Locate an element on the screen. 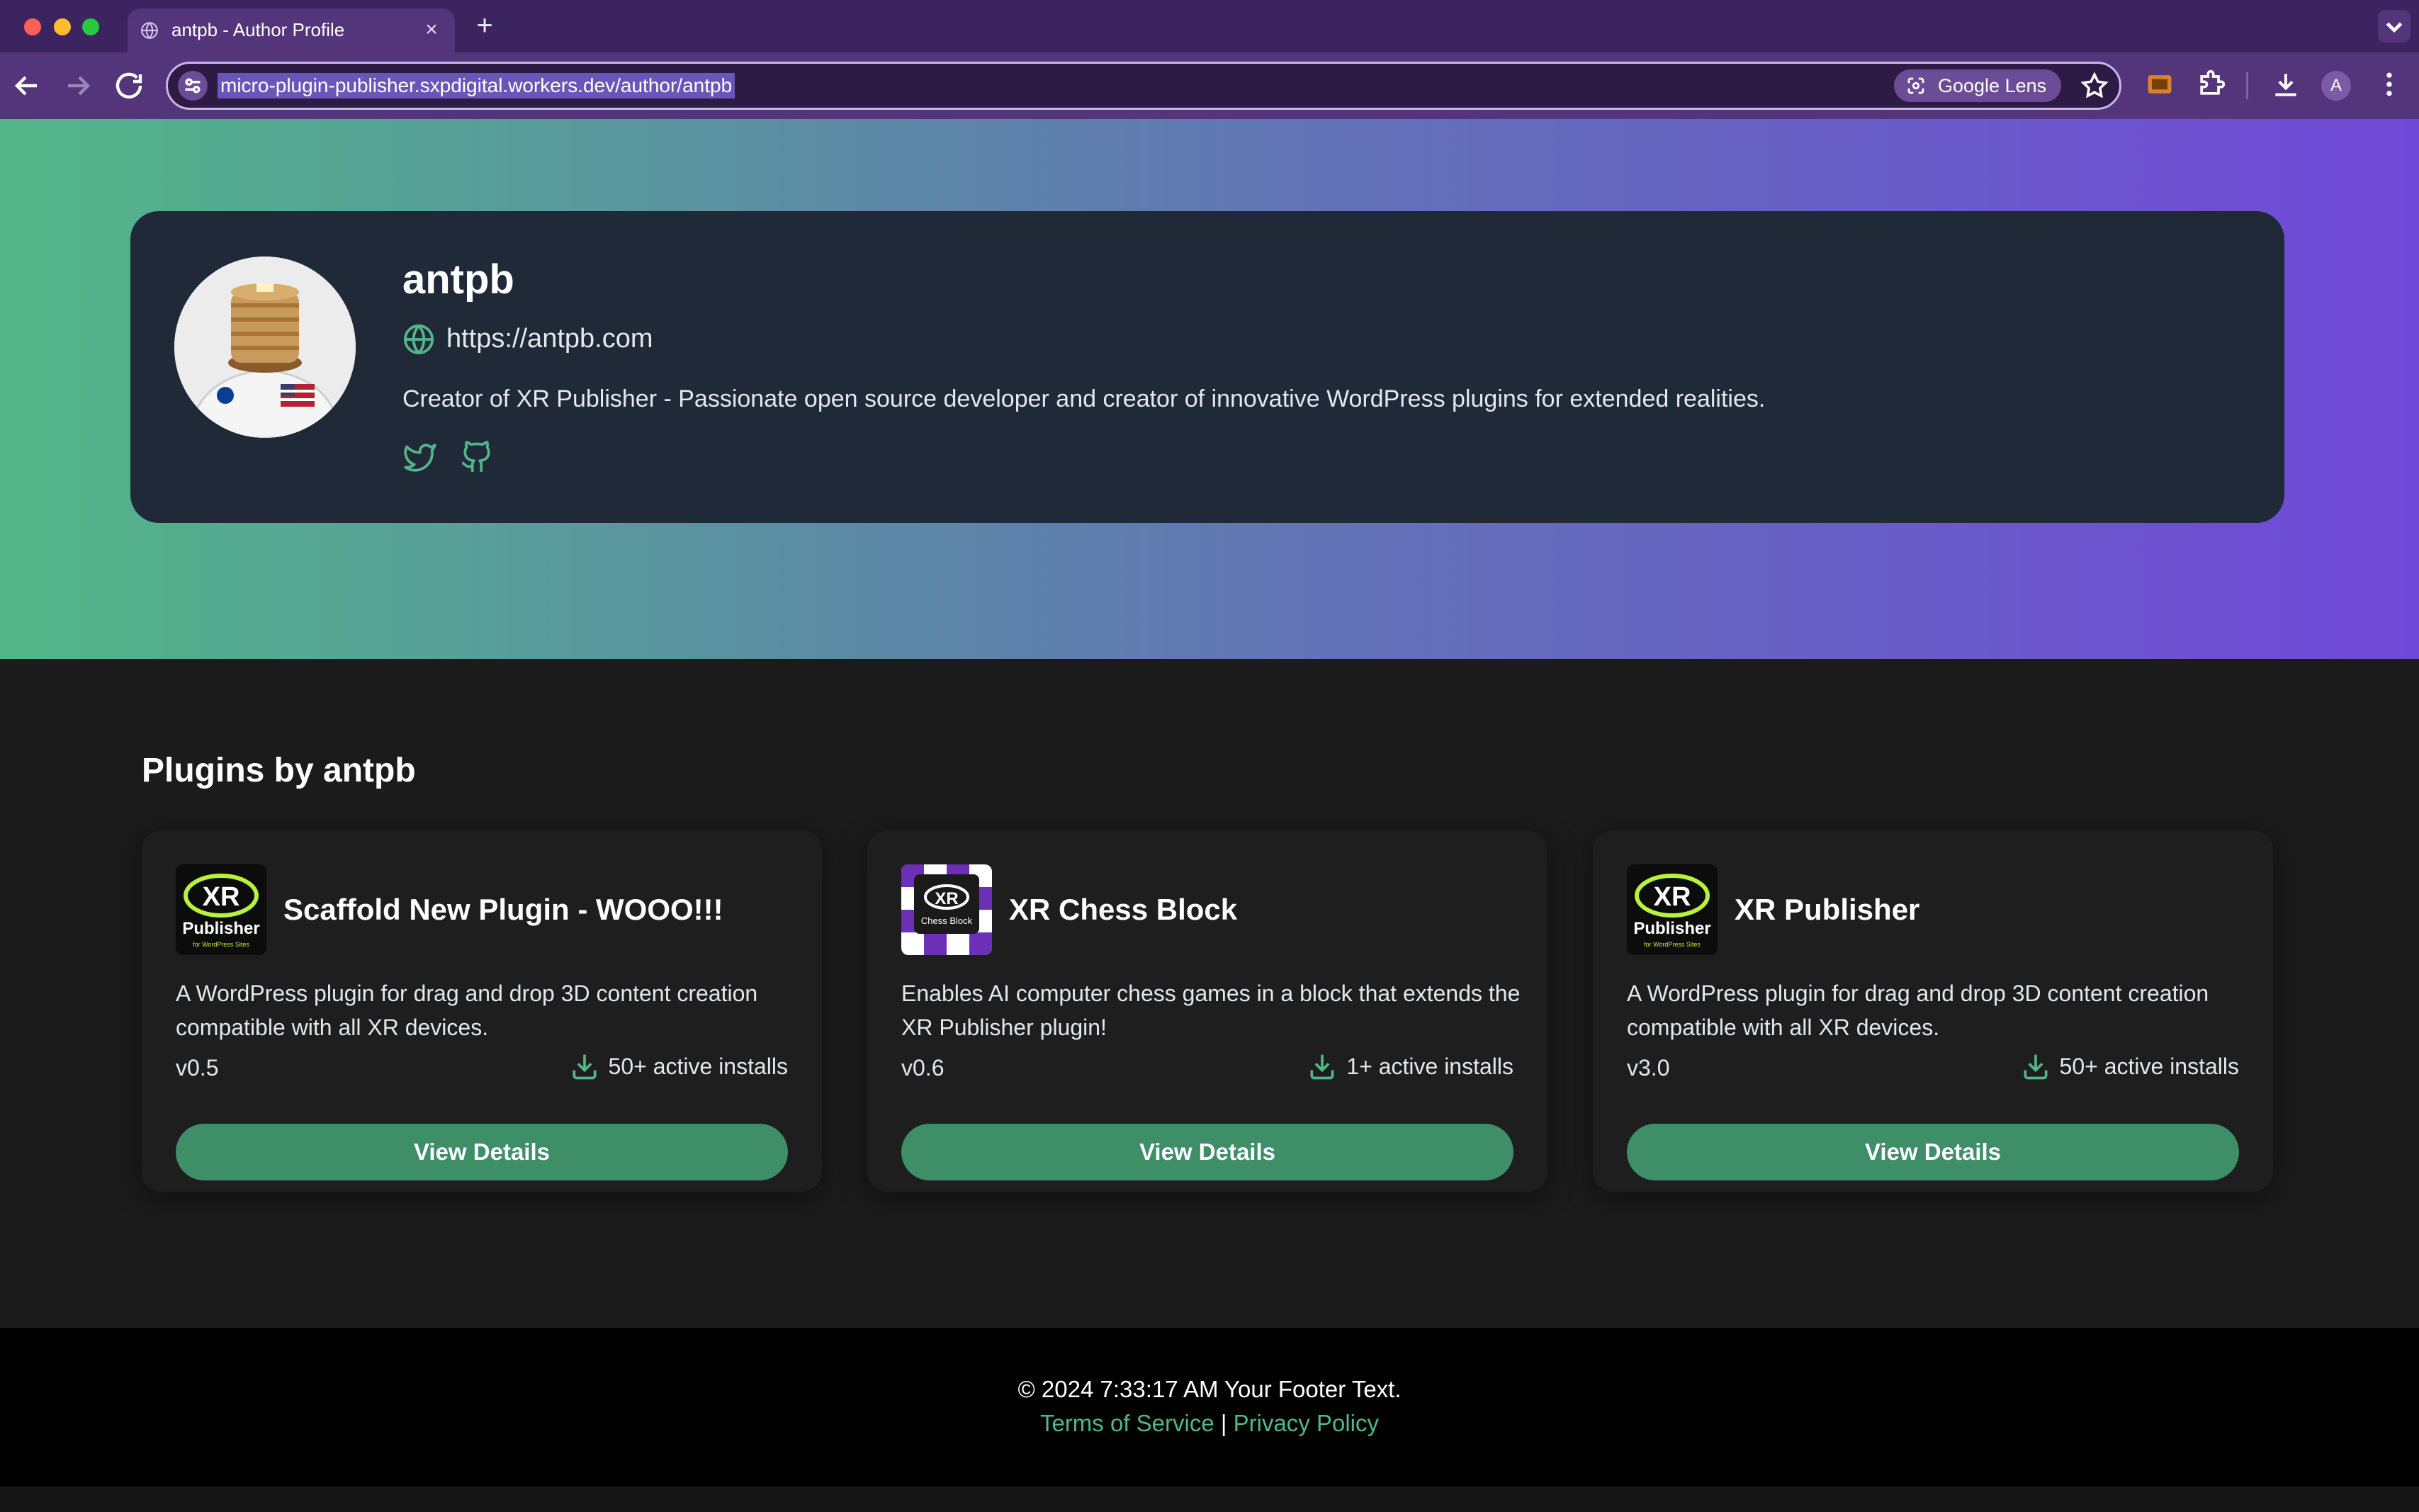 Image resolution: width=2419 pixels, height=1512 pixels. plugin-title: XR Publisher is located at coordinates (1827, 909).